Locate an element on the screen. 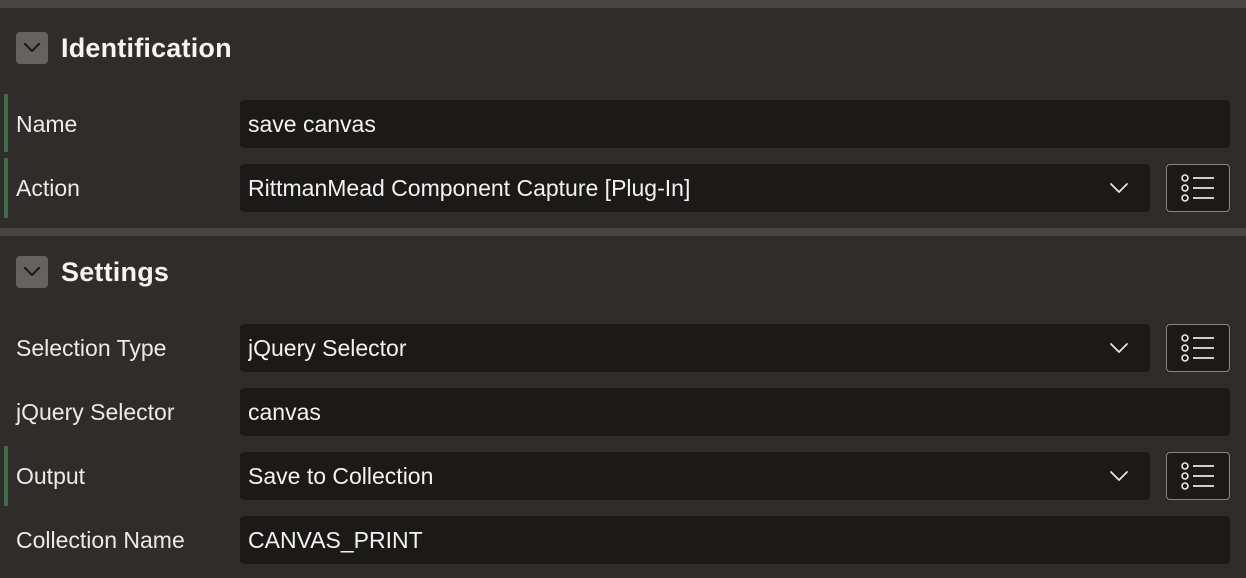  name-row: Name save canvas is located at coordinates (623, 123).